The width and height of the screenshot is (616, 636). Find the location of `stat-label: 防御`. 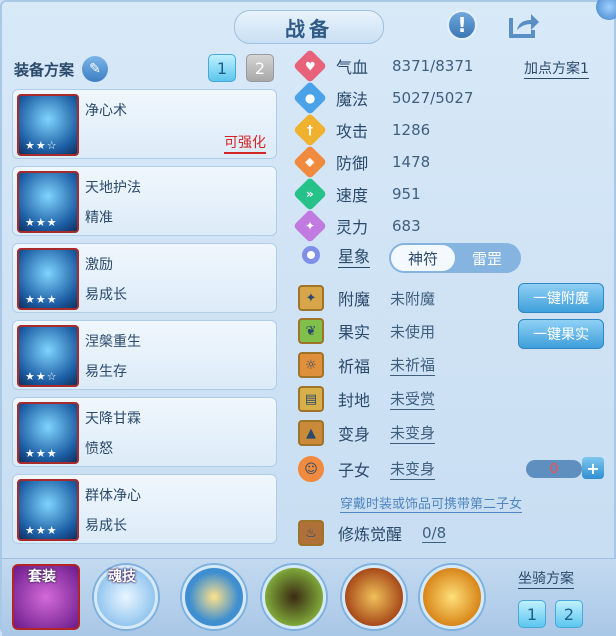

stat-label: 防御 is located at coordinates (352, 163).